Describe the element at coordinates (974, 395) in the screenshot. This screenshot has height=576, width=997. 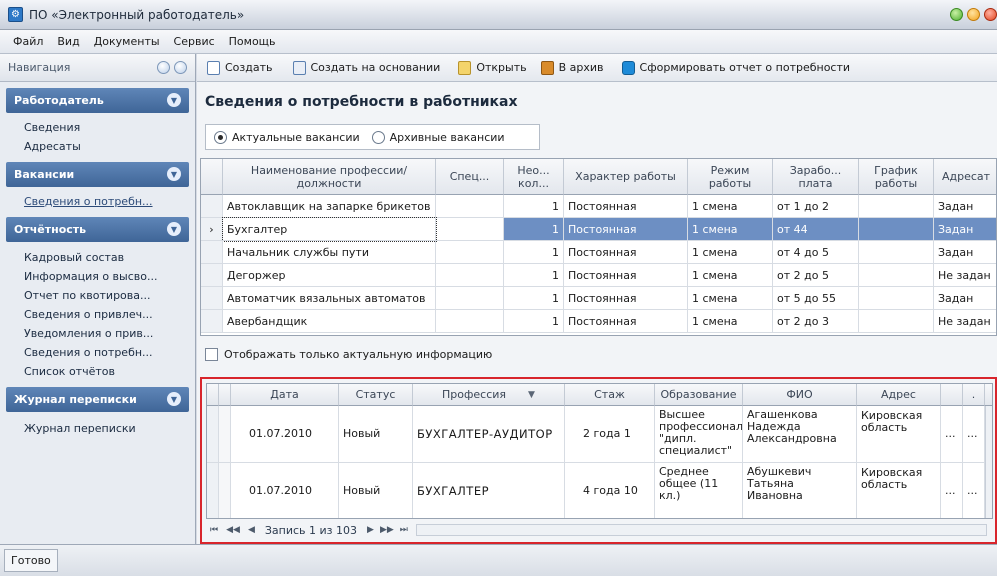
I see `col-extra-b: .` at that location.